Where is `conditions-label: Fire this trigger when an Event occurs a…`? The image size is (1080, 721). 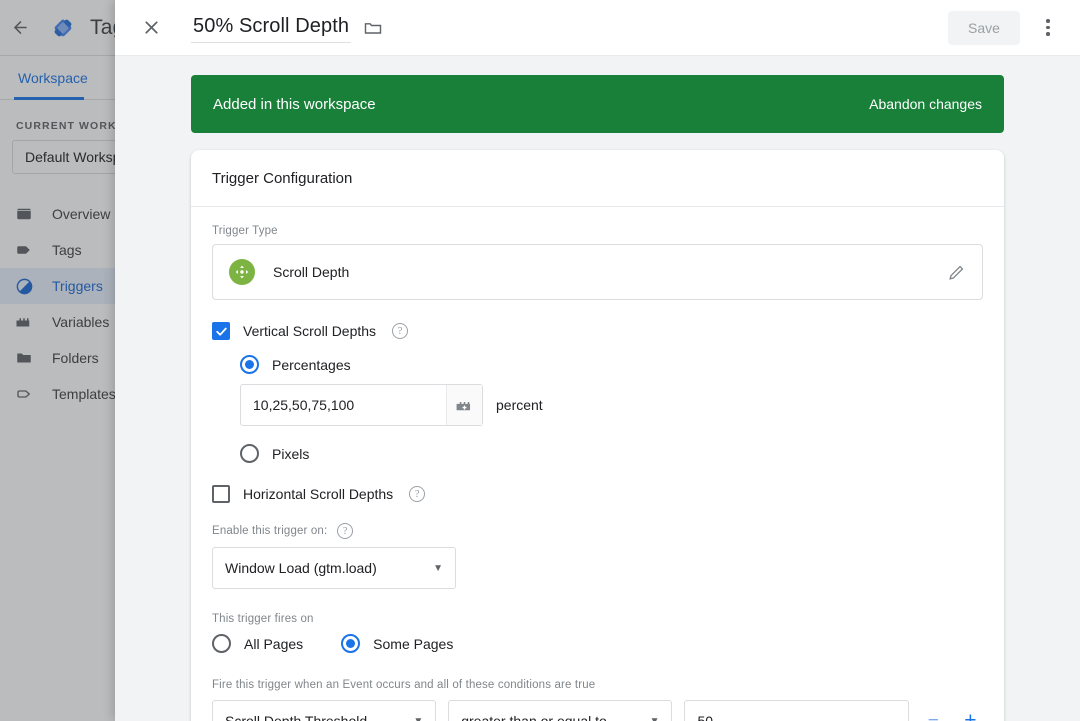 conditions-label: Fire this trigger when an Event occurs a… is located at coordinates (597, 685).